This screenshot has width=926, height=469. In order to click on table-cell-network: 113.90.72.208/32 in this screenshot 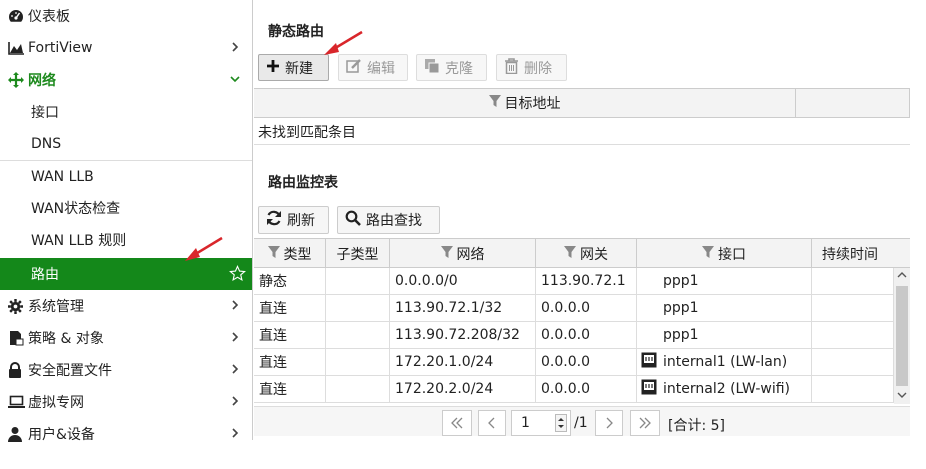, I will do `click(463, 335)`.